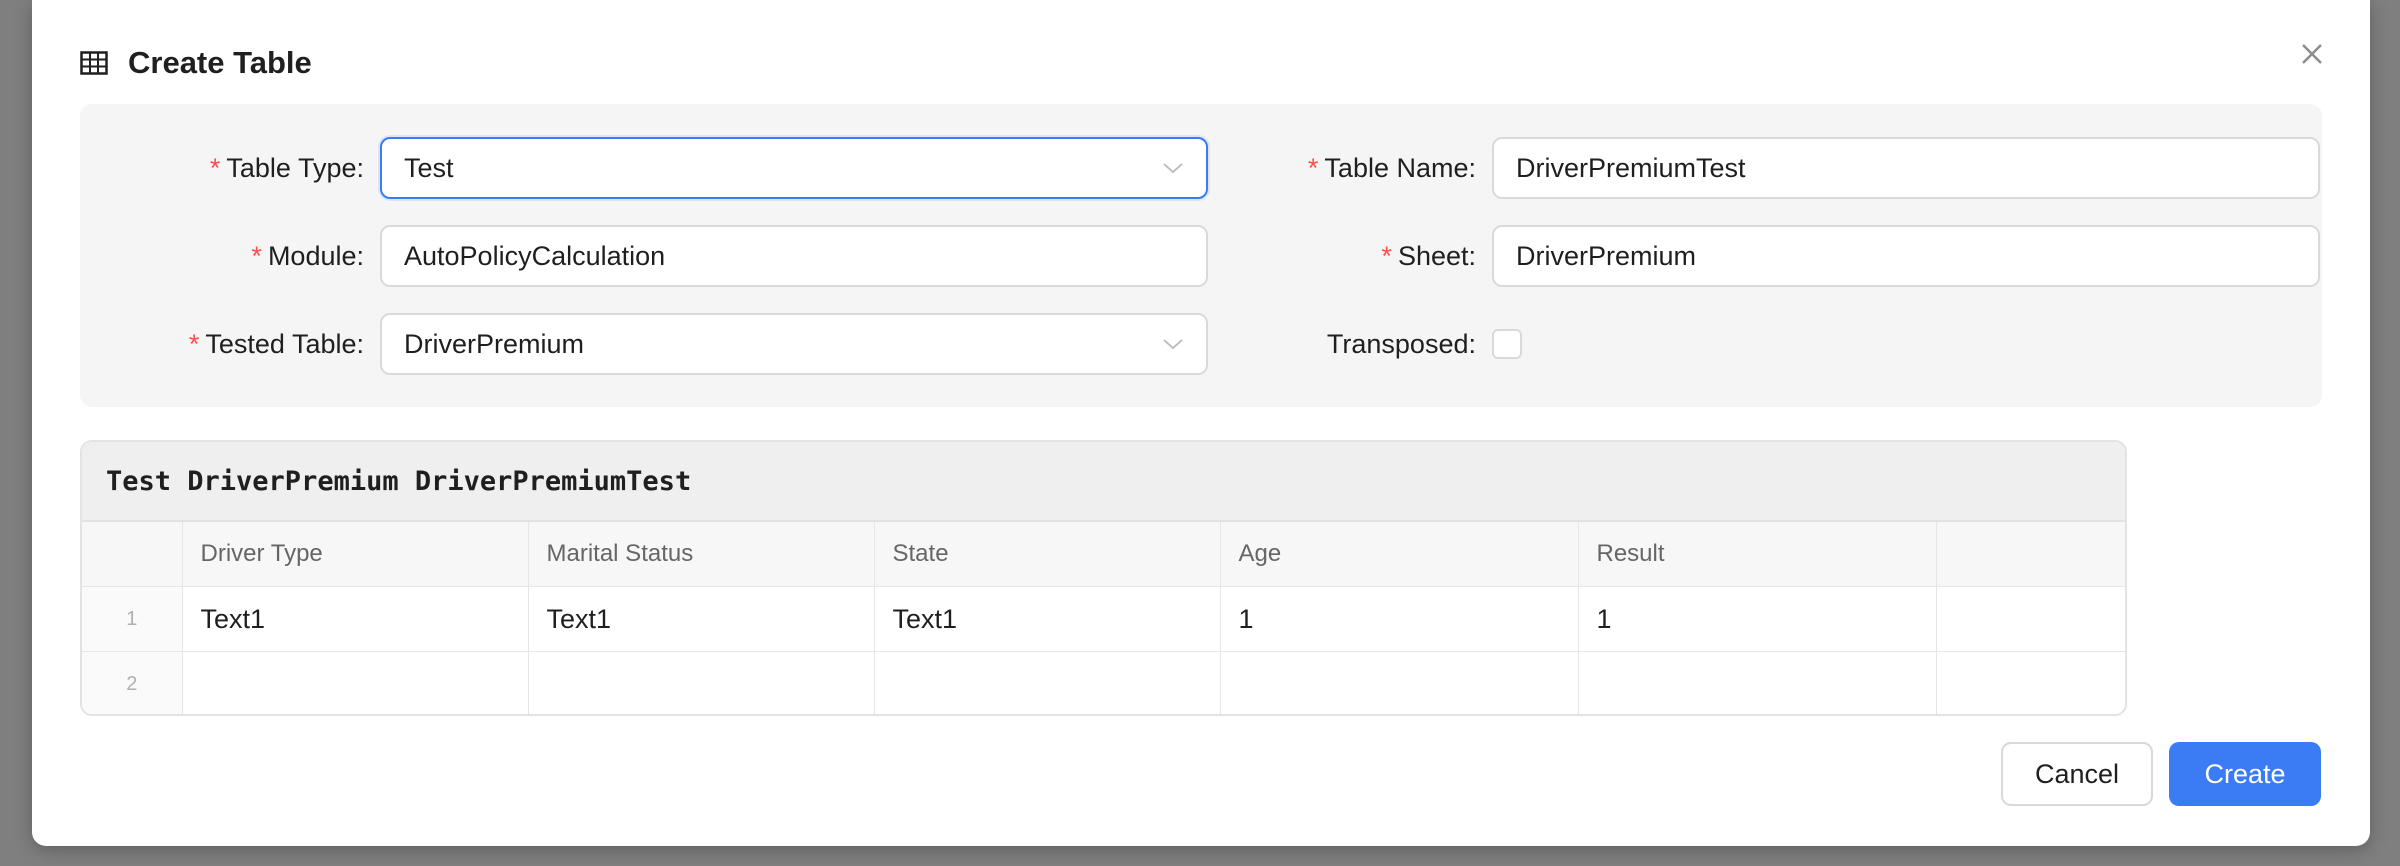 Image resolution: width=2400 pixels, height=866 pixels. Describe the element at coordinates (1436, 255) in the screenshot. I see `sheet-label-text: Sheet:` at that location.